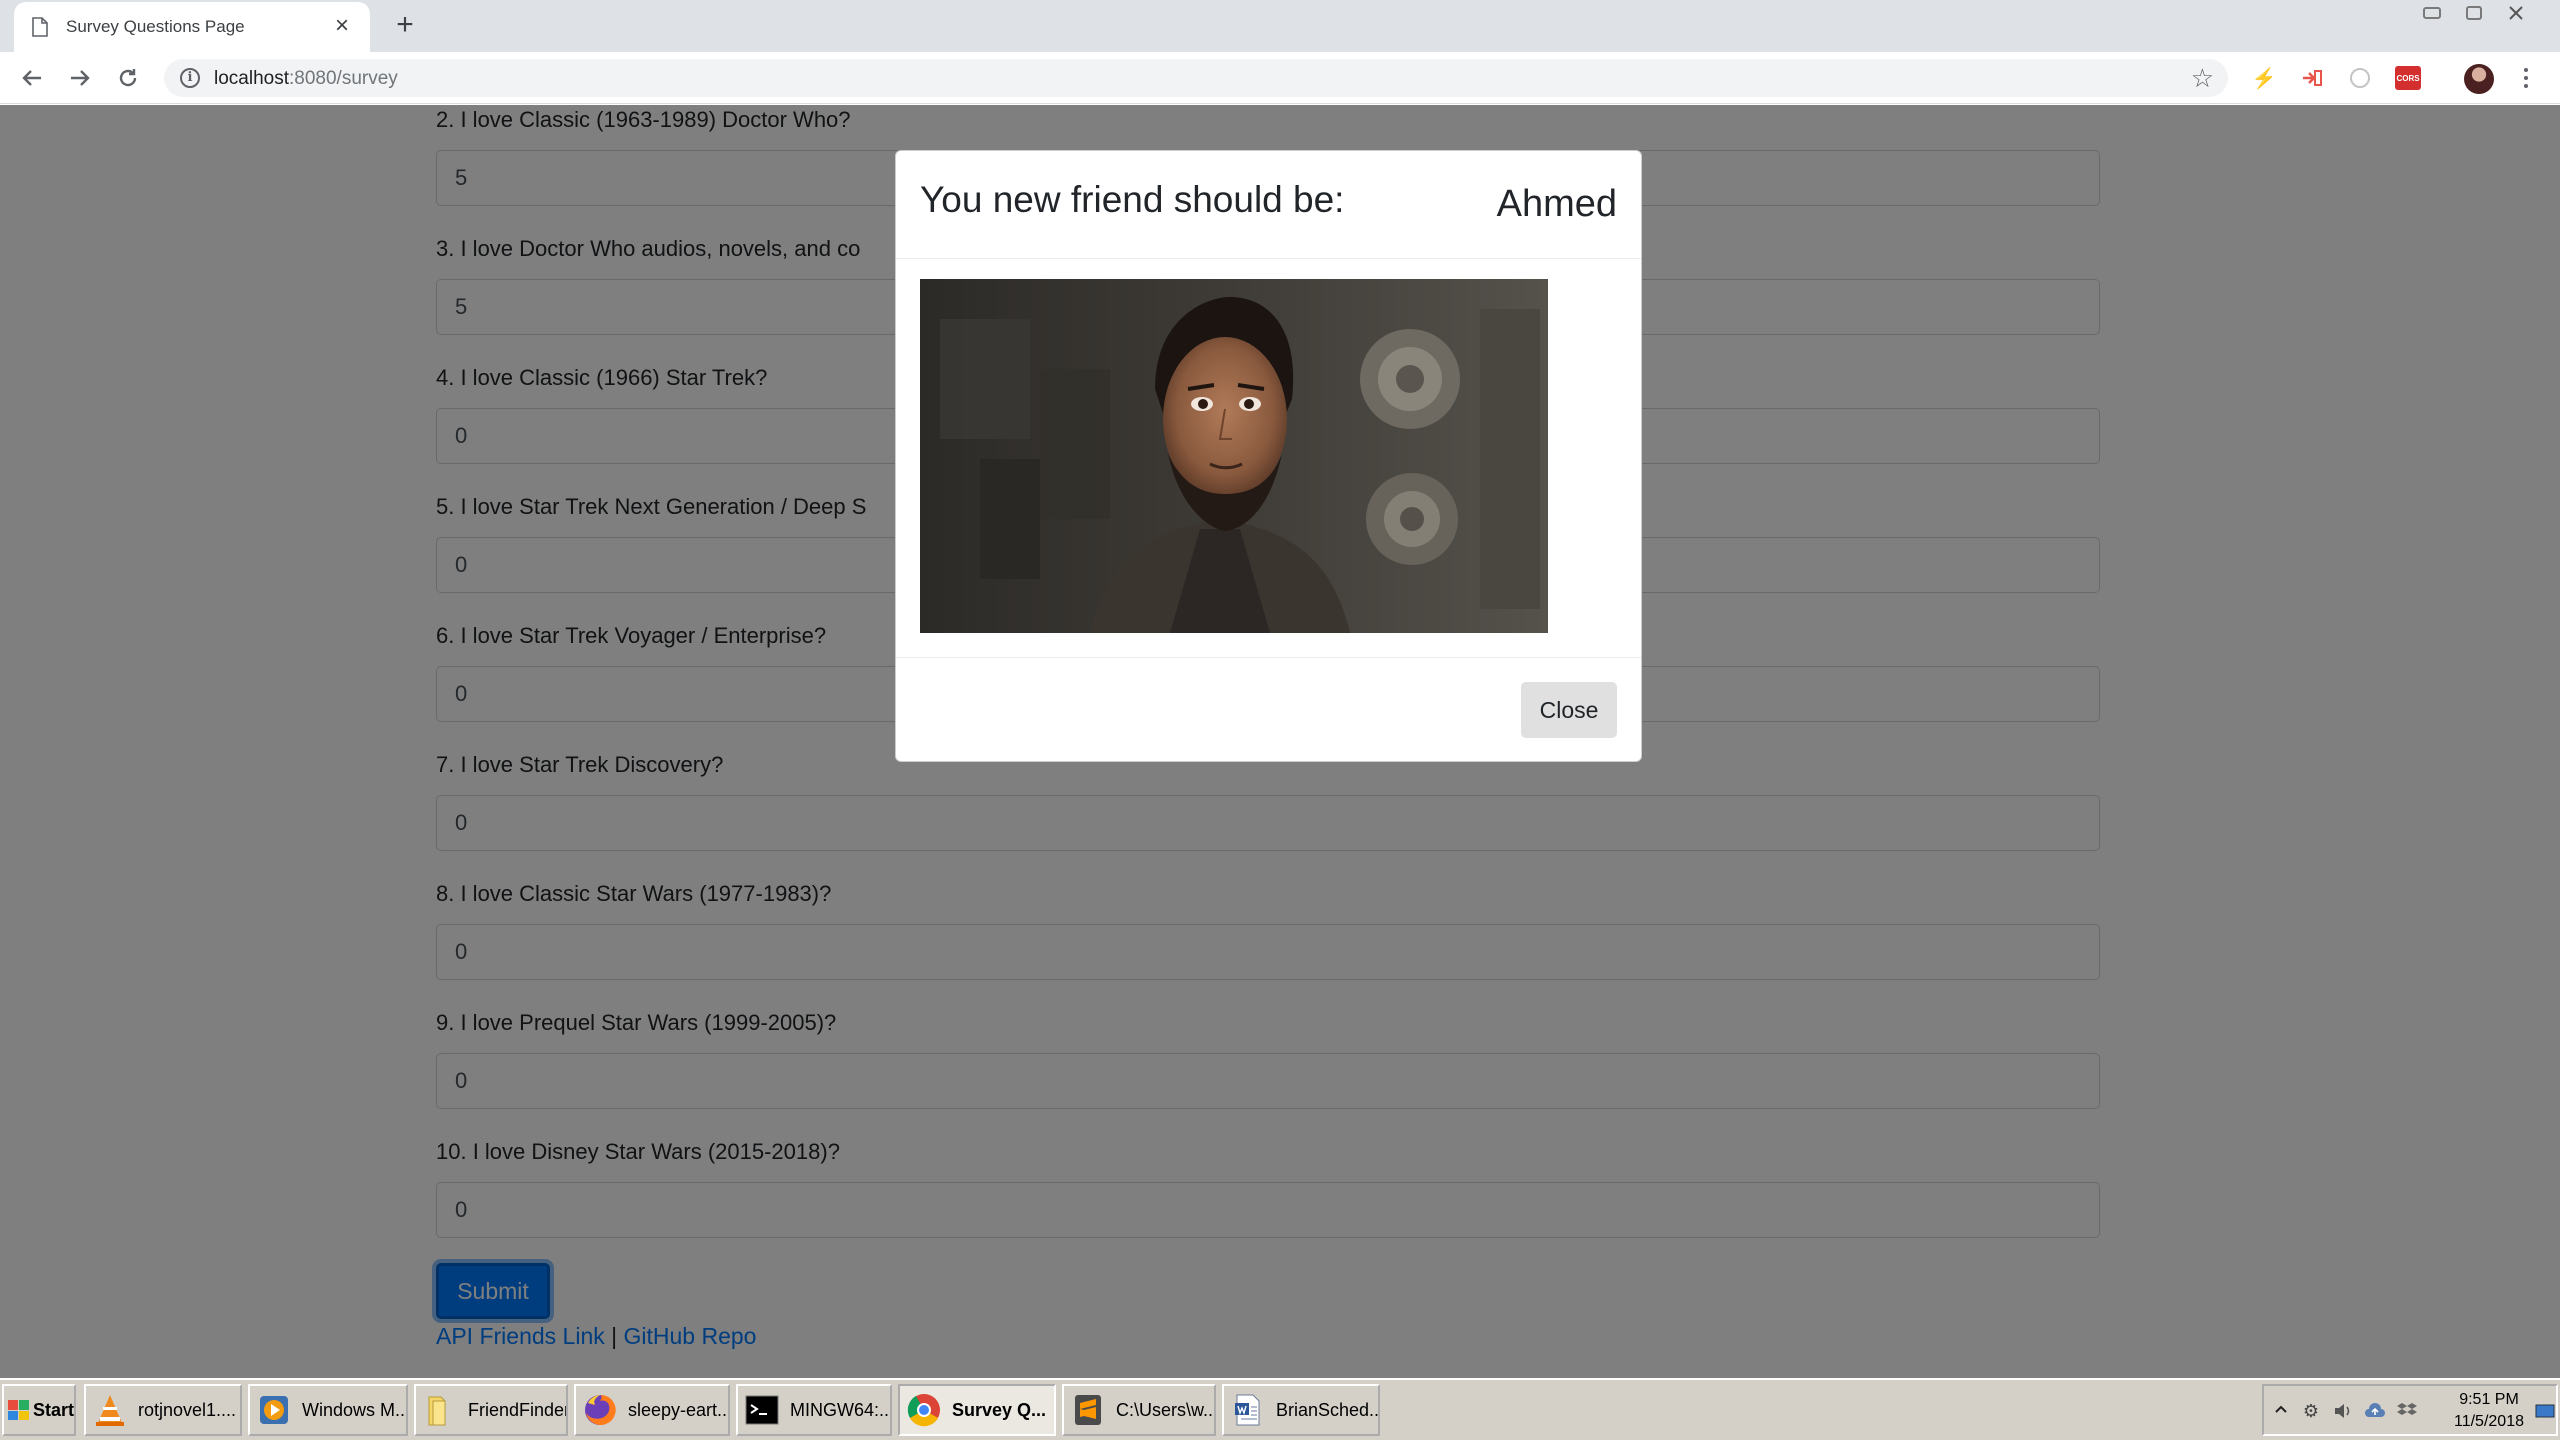 The width and height of the screenshot is (2560, 1440). What do you see at coordinates (405, 24) in the screenshot?
I see `new-tab-button: +` at bounding box center [405, 24].